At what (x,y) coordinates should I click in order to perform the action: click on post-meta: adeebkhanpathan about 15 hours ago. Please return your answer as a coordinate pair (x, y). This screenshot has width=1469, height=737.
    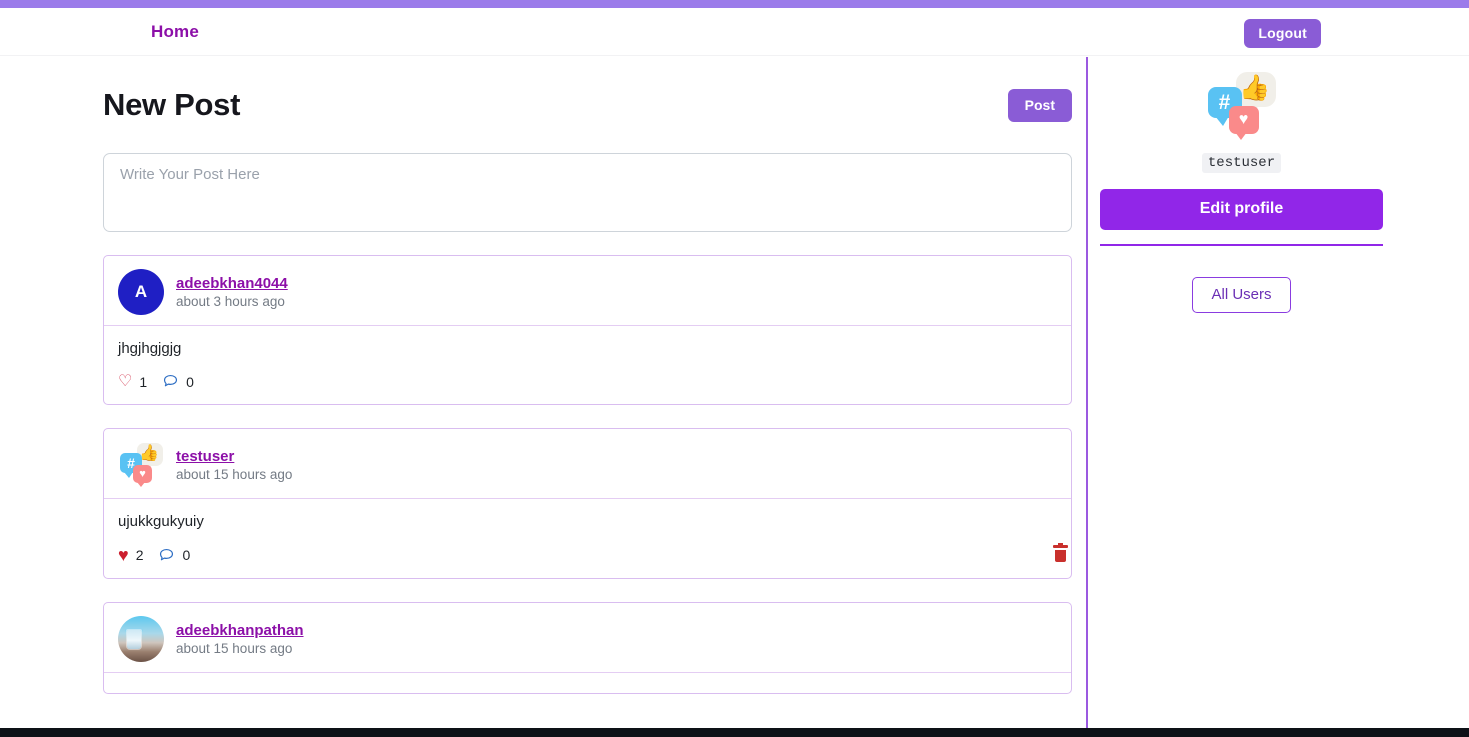
    Looking at the image, I should click on (240, 639).